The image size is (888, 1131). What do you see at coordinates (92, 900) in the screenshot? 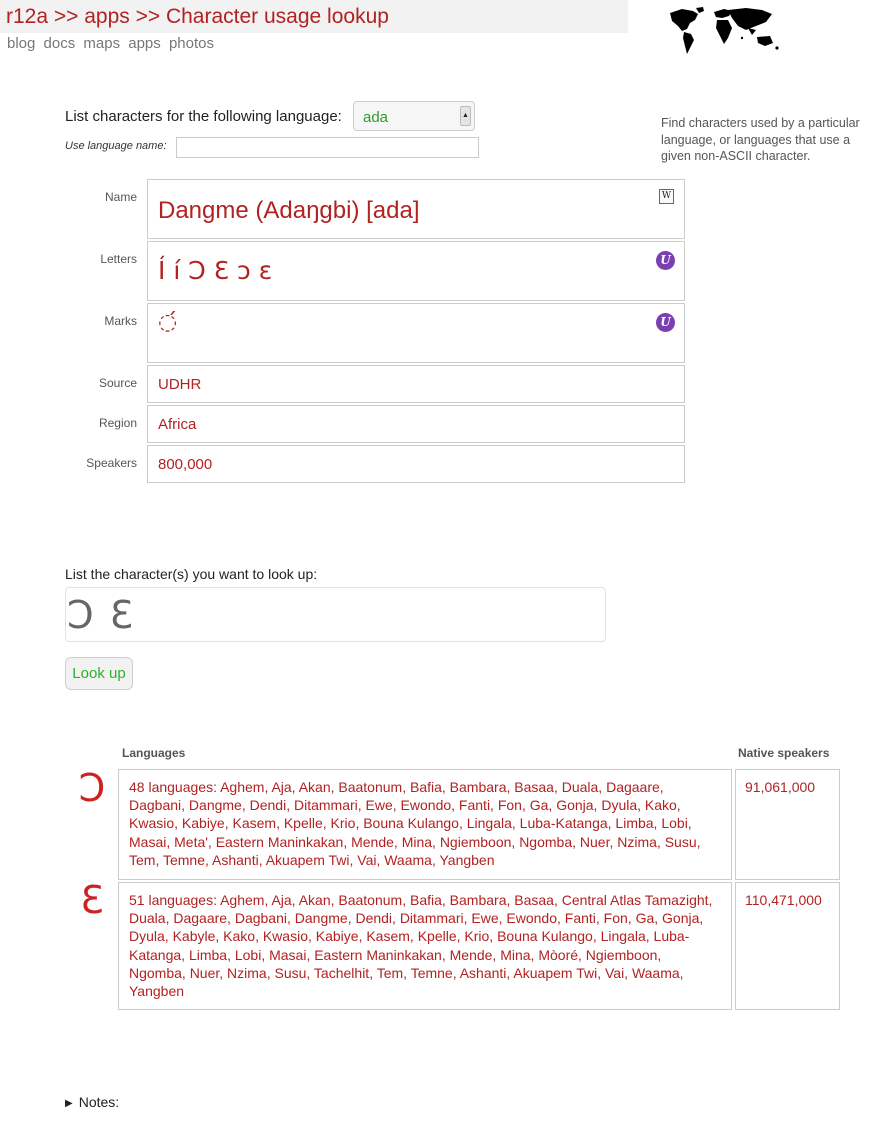
I see `result-character: Ɛ` at bounding box center [92, 900].